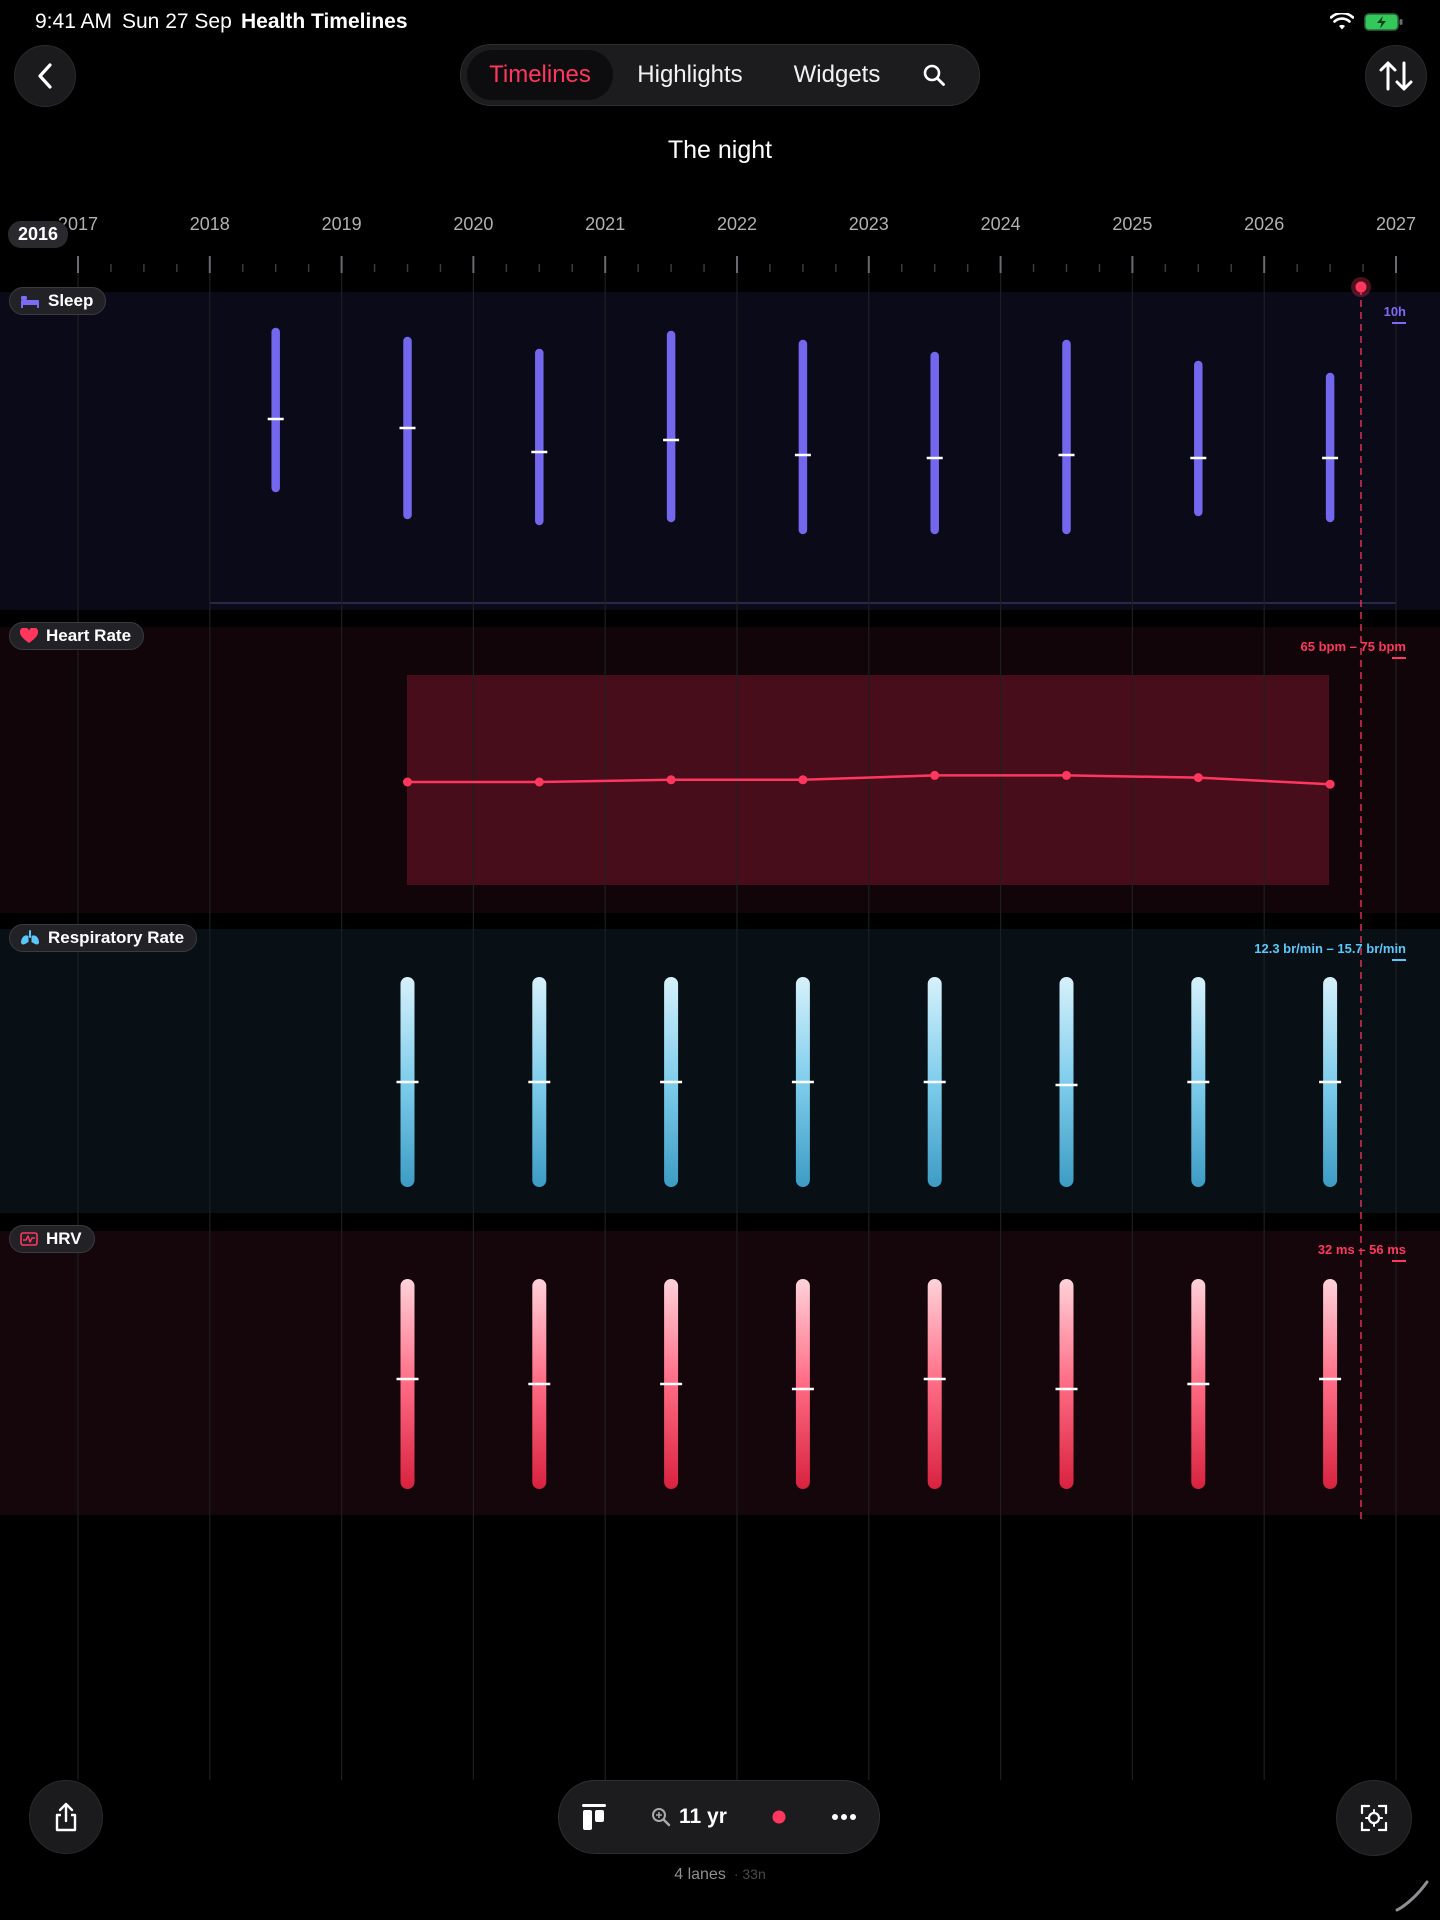  I want to click on pencil-stroke-icon, so click(1412, 1896).